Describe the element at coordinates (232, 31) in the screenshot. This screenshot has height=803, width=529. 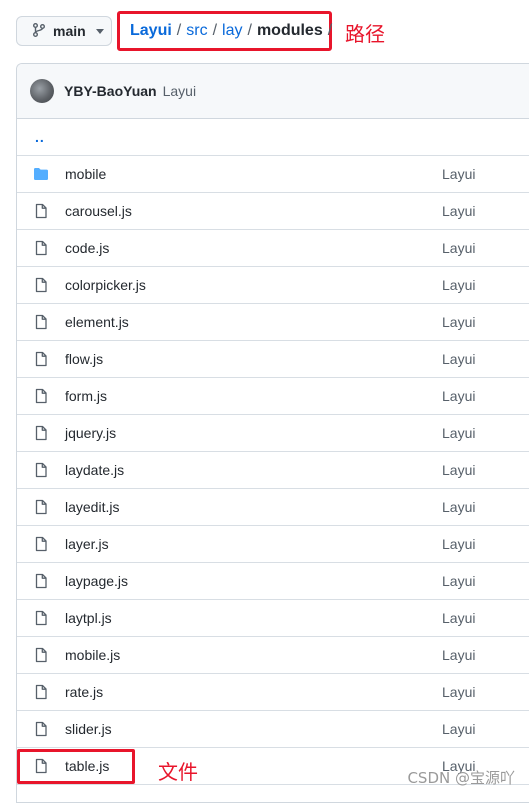
I see `breadcrumb-link-lay: lay` at that location.